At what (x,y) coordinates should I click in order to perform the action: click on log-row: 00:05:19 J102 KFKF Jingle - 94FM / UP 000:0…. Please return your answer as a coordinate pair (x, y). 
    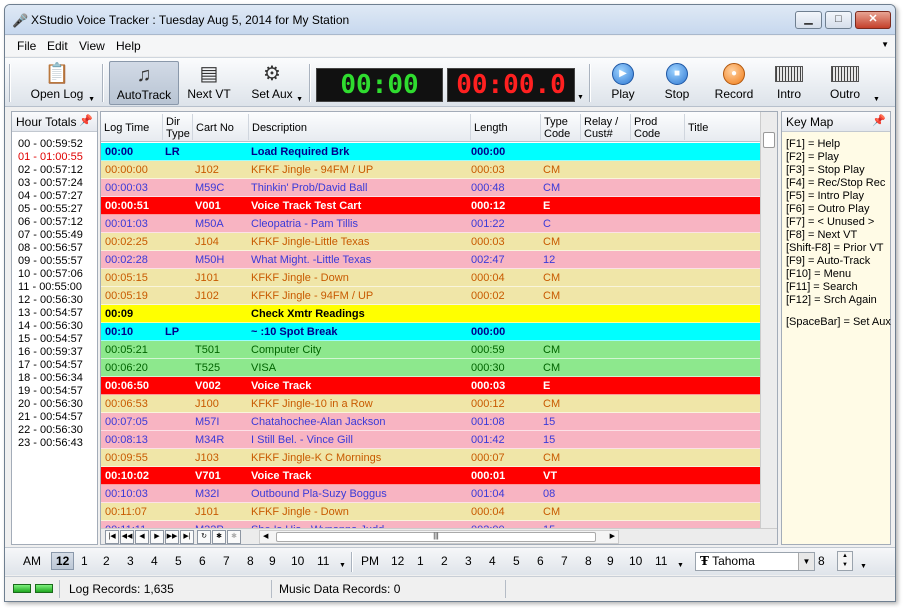
    Looking at the image, I should click on (431, 296).